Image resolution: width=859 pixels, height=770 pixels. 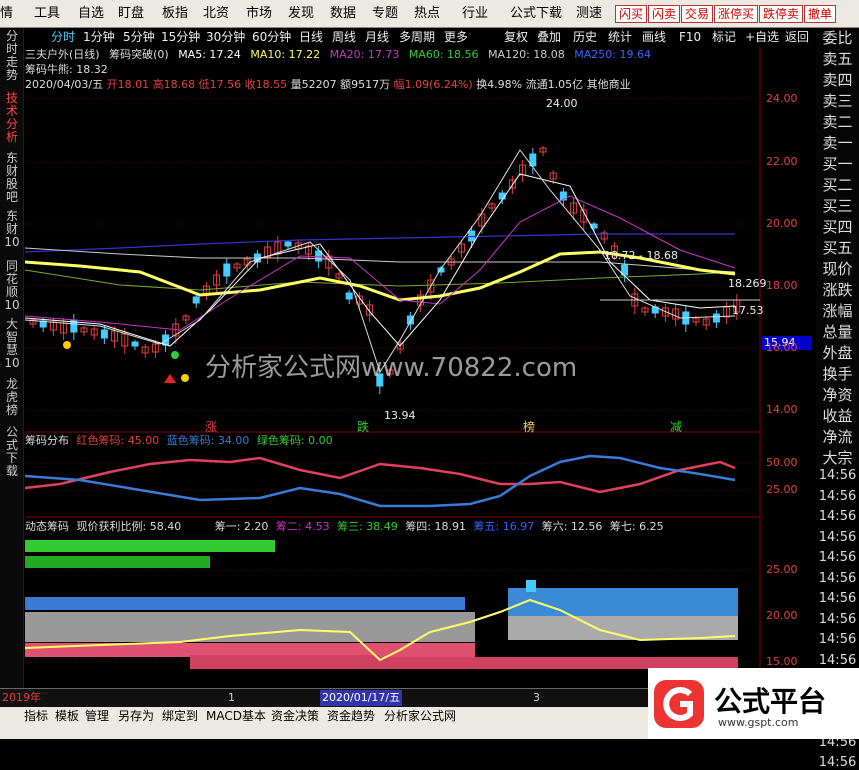 I want to click on quote-row: 换手, so click(x=837, y=374).